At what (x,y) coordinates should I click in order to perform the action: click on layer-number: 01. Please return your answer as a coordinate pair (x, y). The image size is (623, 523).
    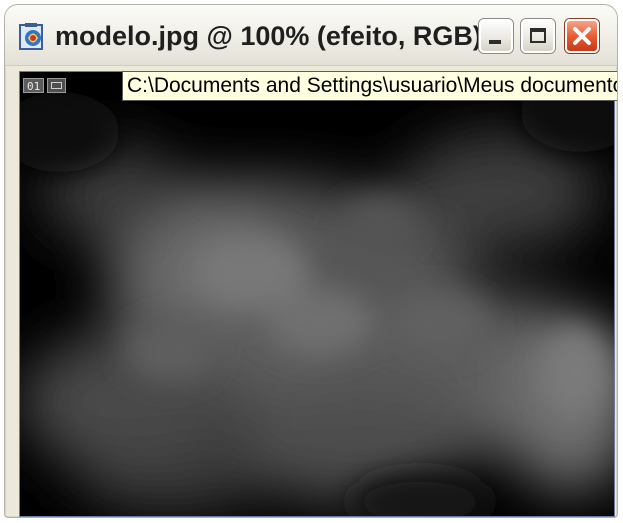
    Looking at the image, I should click on (34, 85).